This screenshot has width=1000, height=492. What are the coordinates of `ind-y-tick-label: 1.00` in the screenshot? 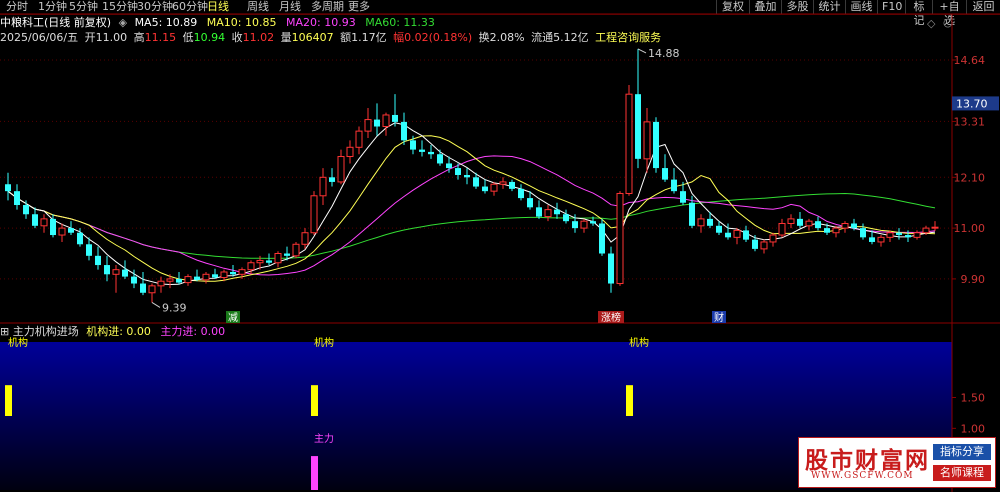 It's located at (973, 428).